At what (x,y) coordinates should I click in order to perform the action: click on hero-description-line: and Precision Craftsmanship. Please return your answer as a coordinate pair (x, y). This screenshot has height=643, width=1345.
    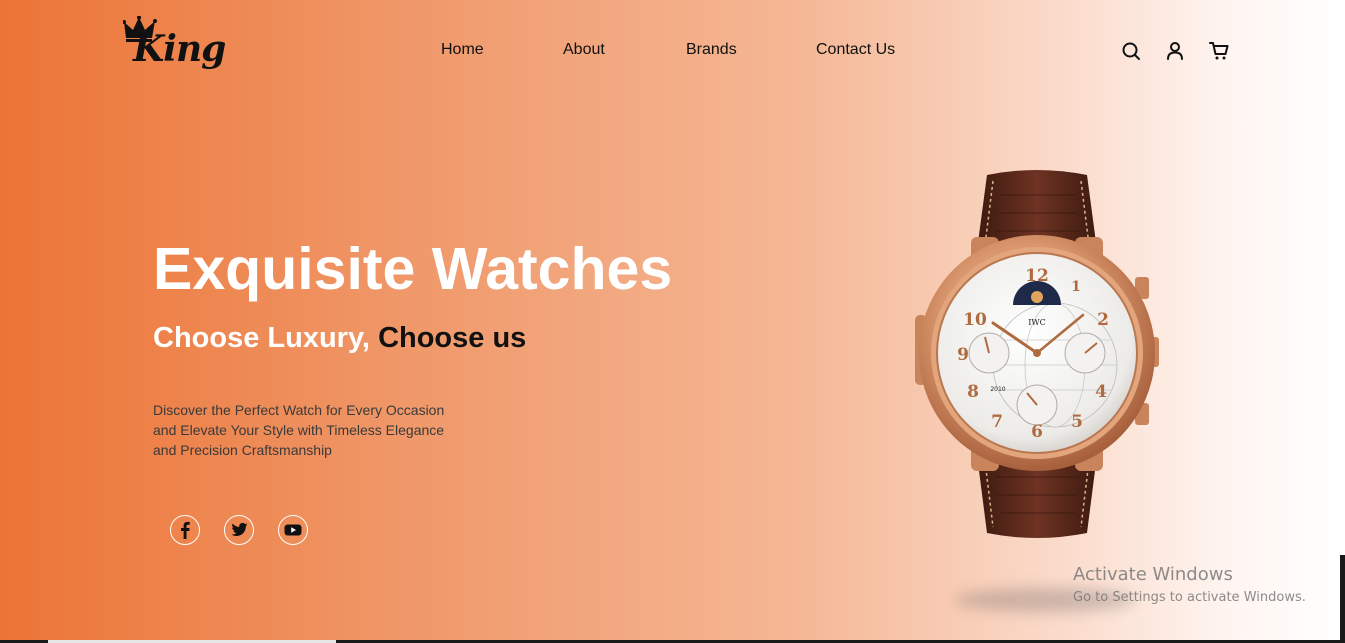
    Looking at the image, I should click on (242, 450).